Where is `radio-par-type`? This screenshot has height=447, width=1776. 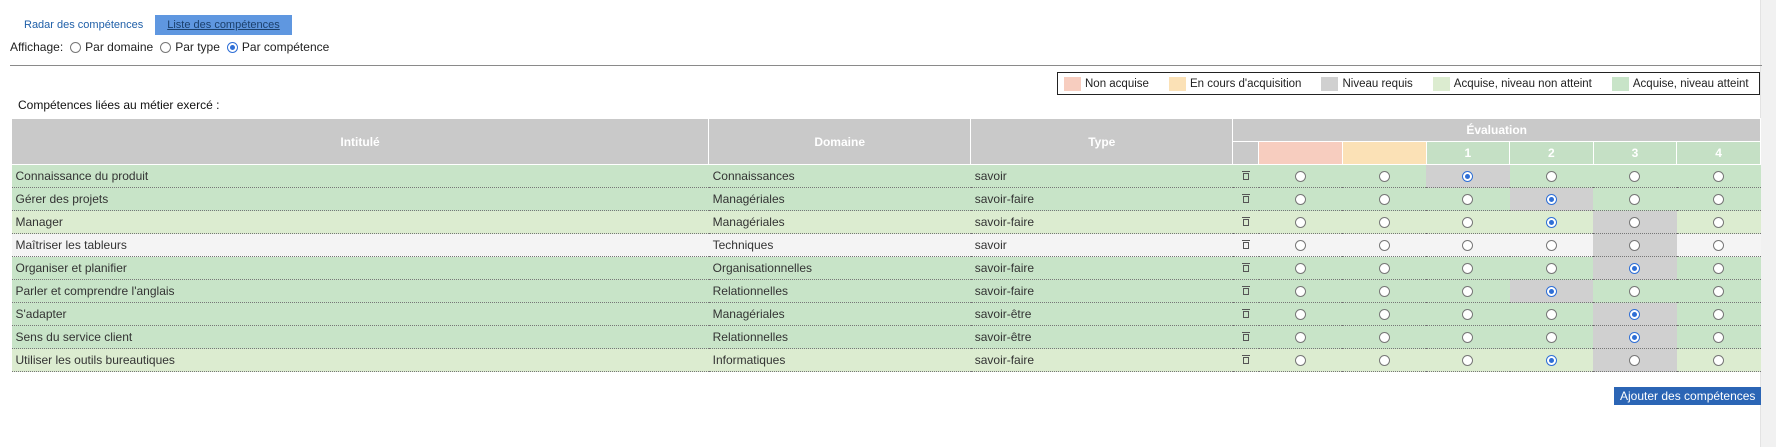
radio-par-type is located at coordinates (166, 47).